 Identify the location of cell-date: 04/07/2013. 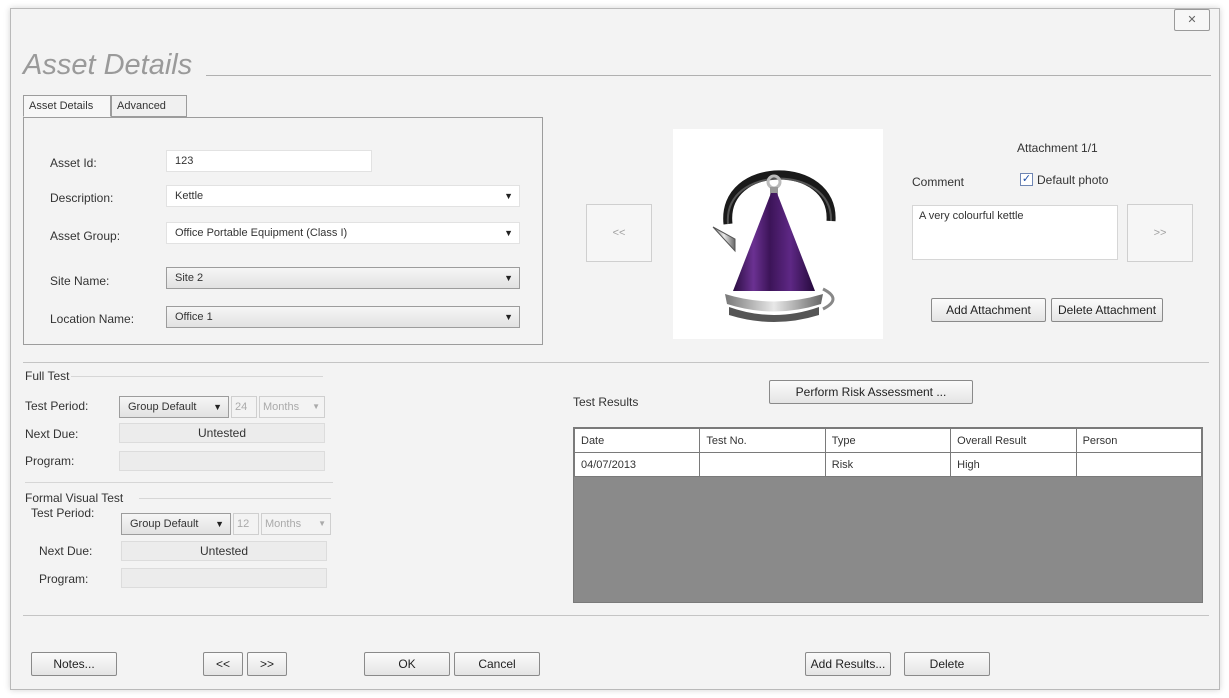
(637, 464).